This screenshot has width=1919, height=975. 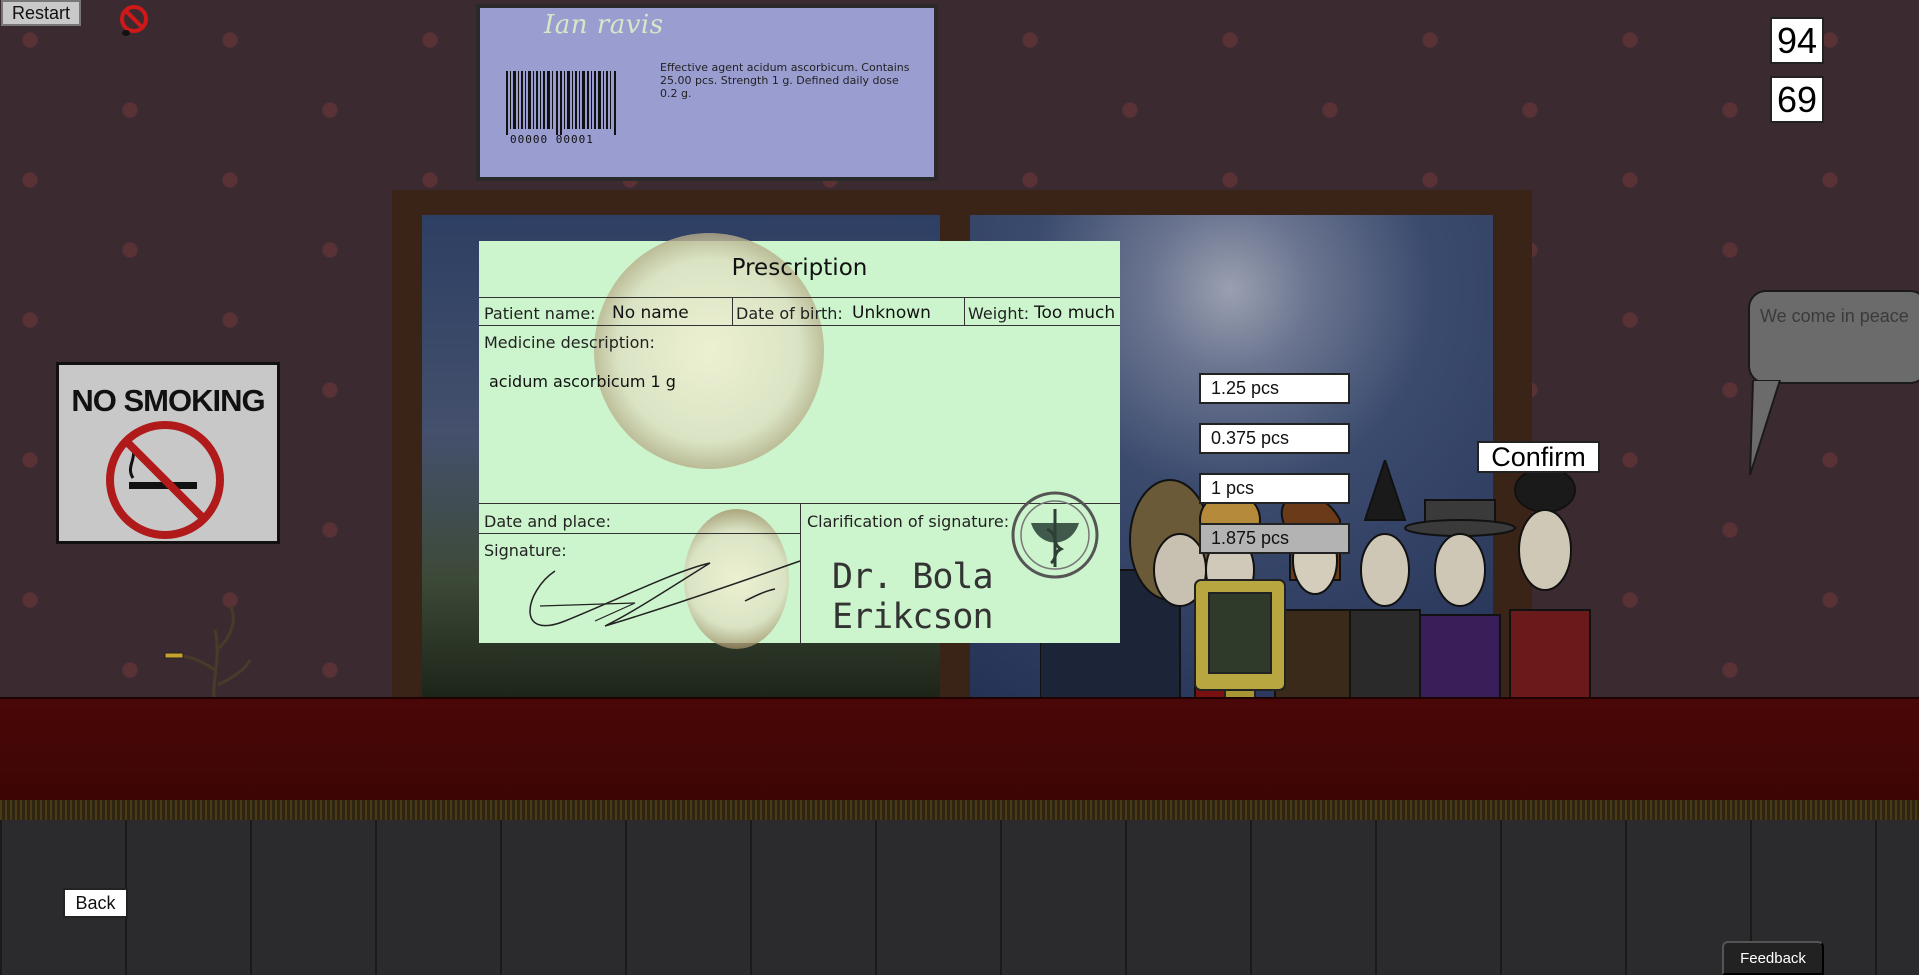 I want to click on dob-label: Date of birth:, so click(x=789, y=313).